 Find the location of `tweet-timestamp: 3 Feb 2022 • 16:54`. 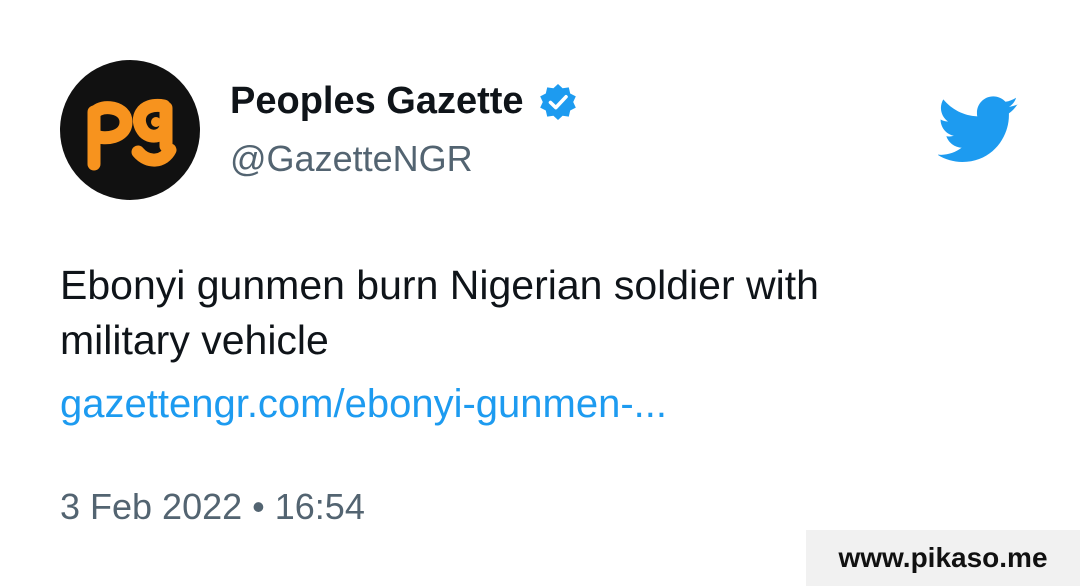

tweet-timestamp: 3 Feb 2022 • 16:54 is located at coordinates (212, 507).